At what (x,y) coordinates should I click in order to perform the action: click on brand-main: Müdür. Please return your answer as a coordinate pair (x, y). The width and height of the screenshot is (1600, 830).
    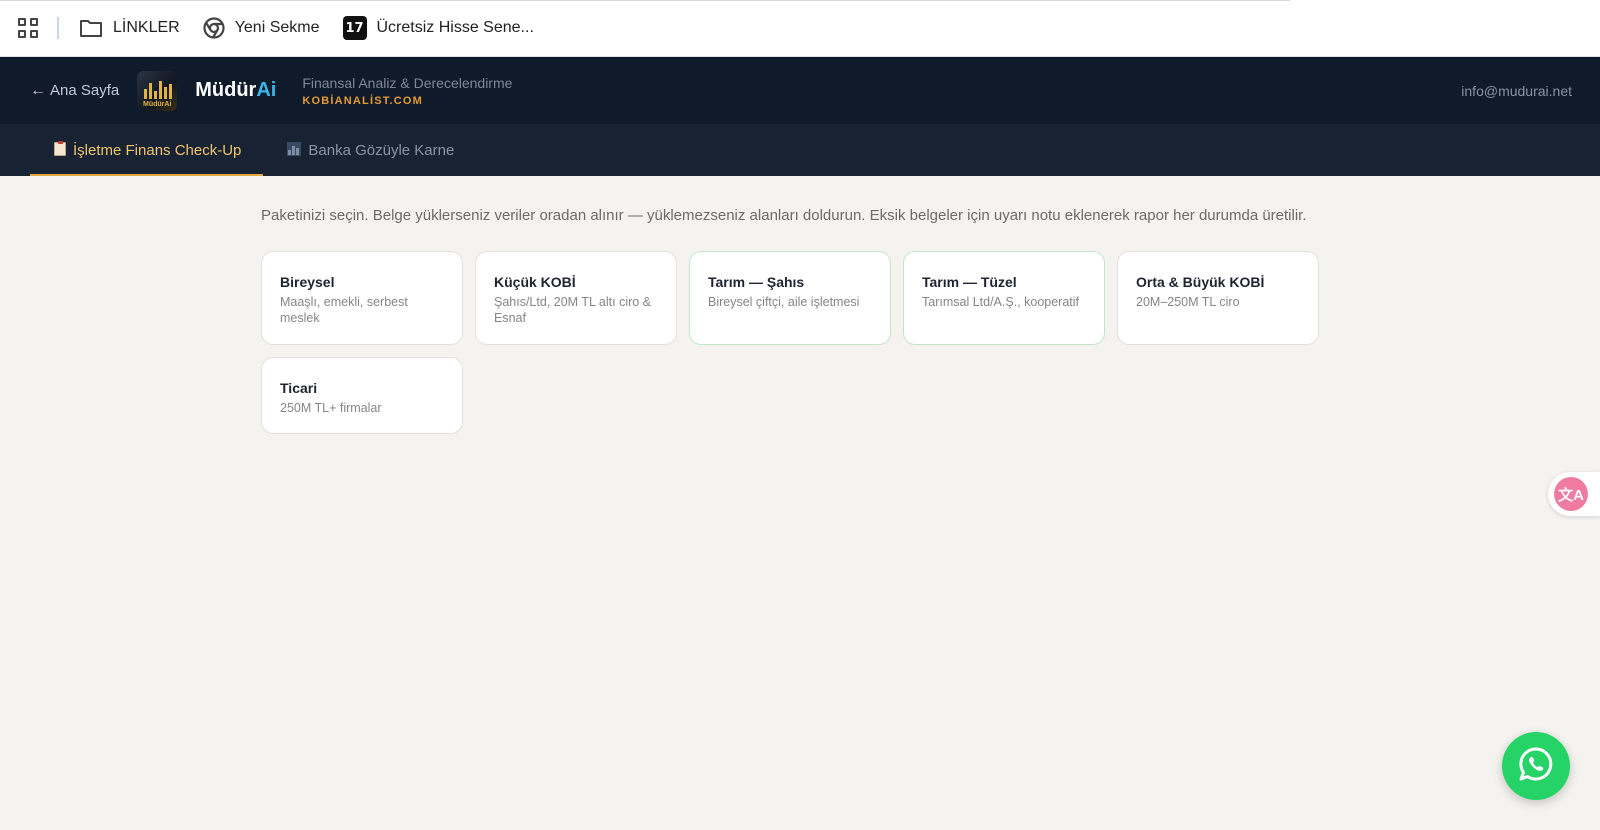
    Looking at the image, I should click on (226, 90).